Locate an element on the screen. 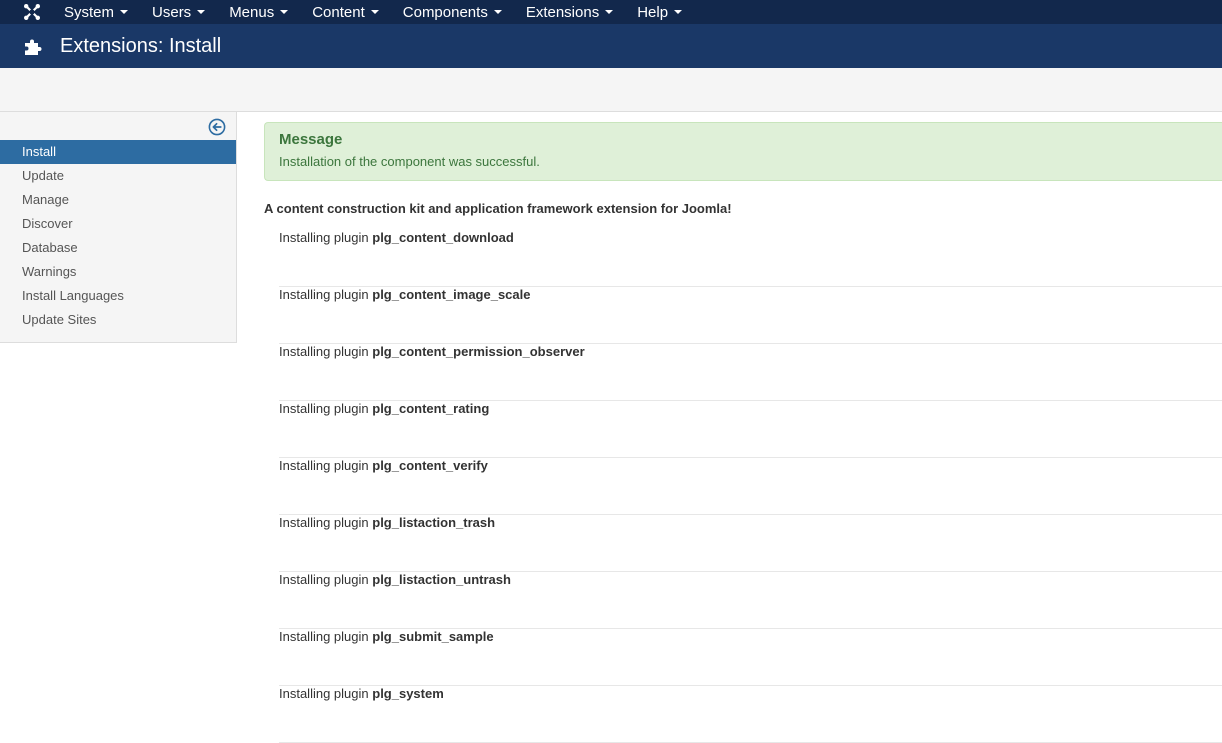  menu-extensions: Extensions is located at coordinates (574, 12).